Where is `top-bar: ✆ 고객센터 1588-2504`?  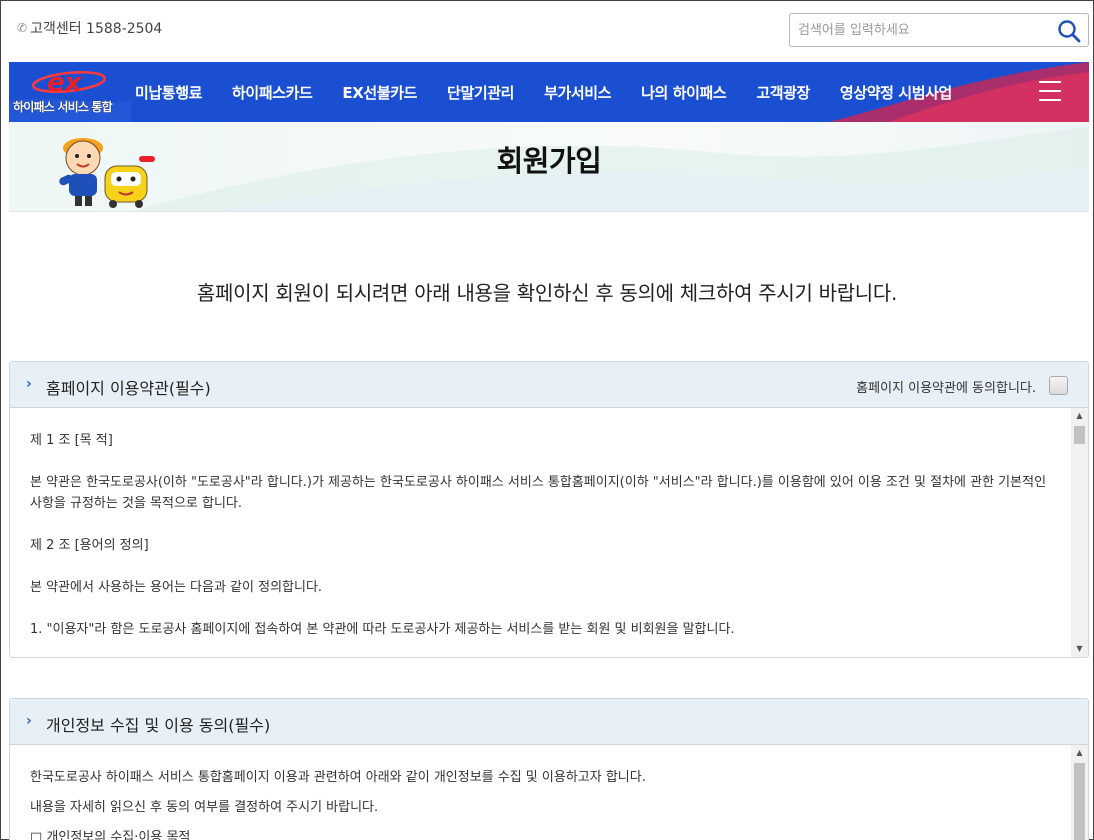
top-bar: ✆ 고객센터 1588-2504 is located at coordinates (547, 31).